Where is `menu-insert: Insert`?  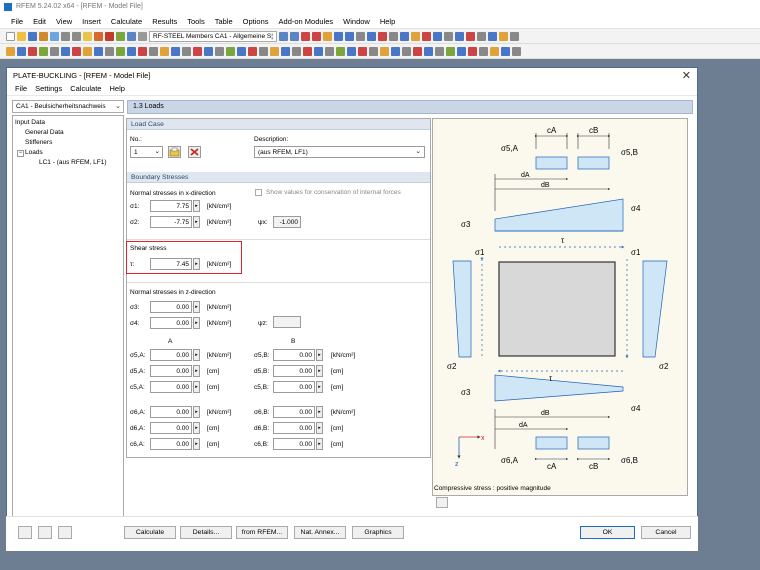
menu-insert: Insert is located at coordinates (91, 21).